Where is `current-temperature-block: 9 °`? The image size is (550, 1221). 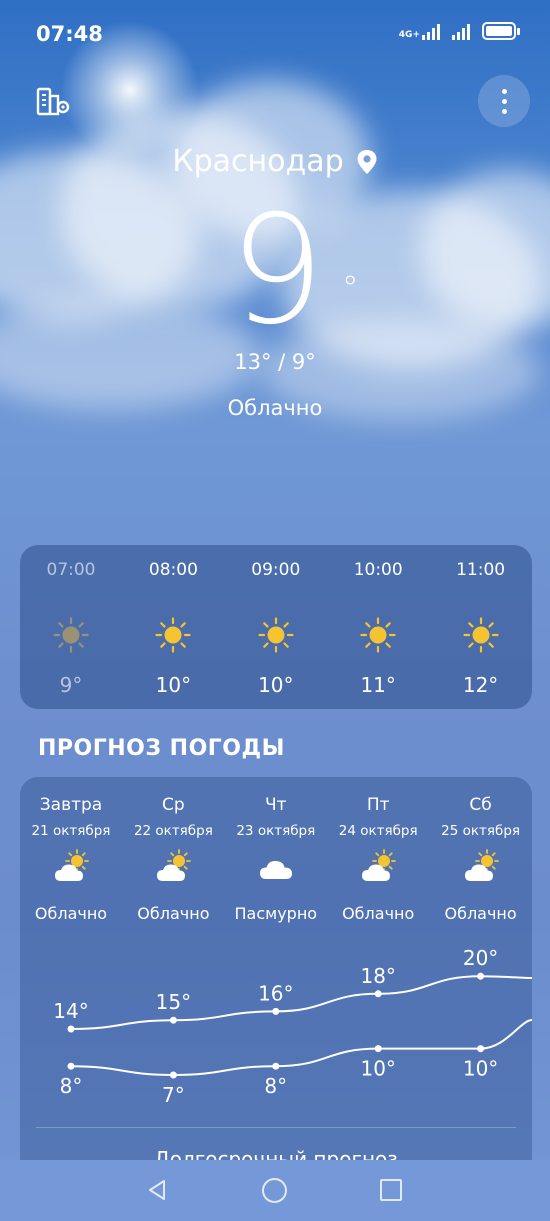 current-temperature-block: 9 ° is located at coordinates (275, 271).